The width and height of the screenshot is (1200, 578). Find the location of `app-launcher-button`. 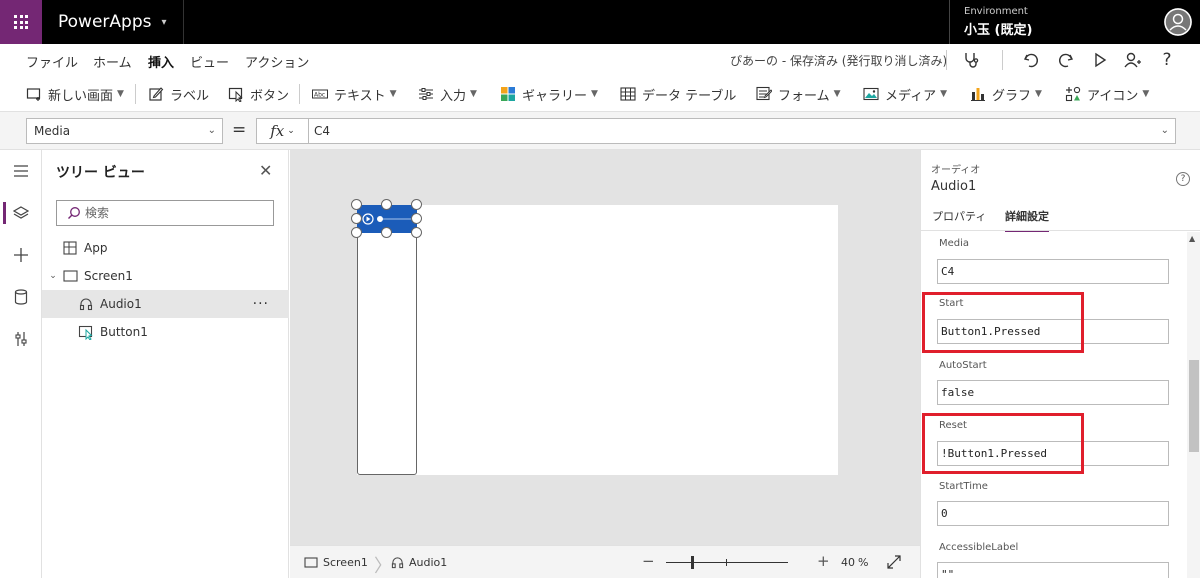

app-launcher-button is located at coordinates (21, 22).